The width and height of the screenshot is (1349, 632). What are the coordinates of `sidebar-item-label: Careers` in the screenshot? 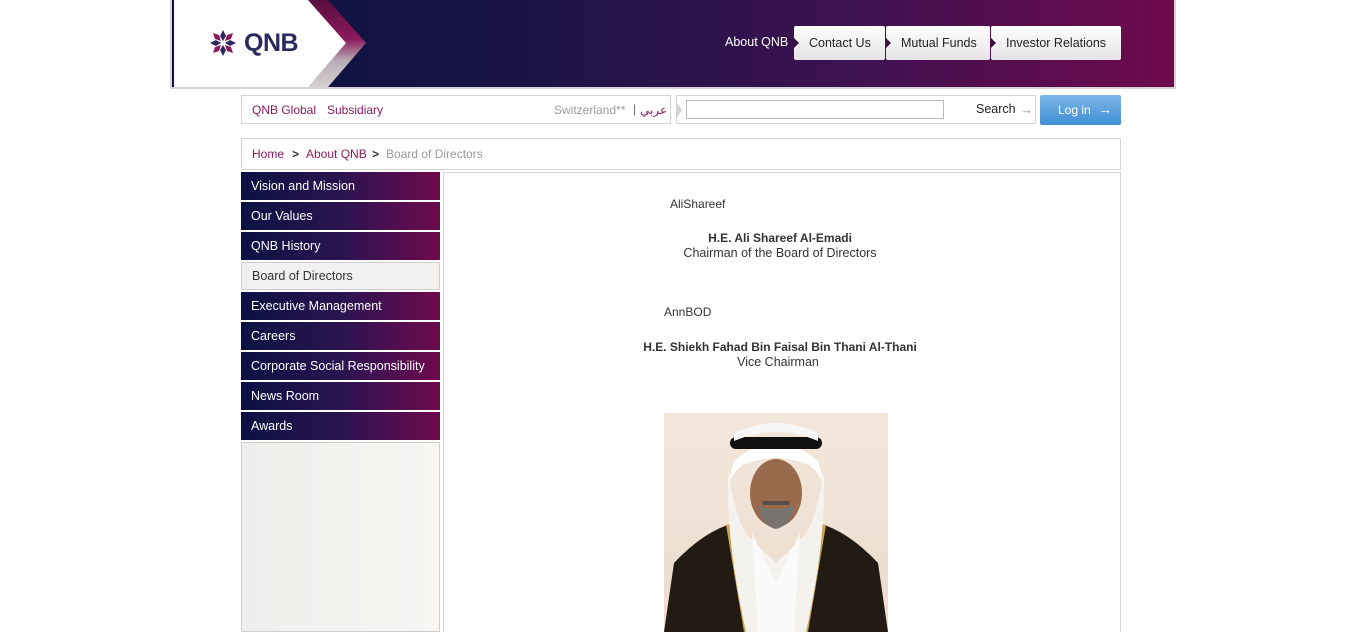 It's located at (273, 336).